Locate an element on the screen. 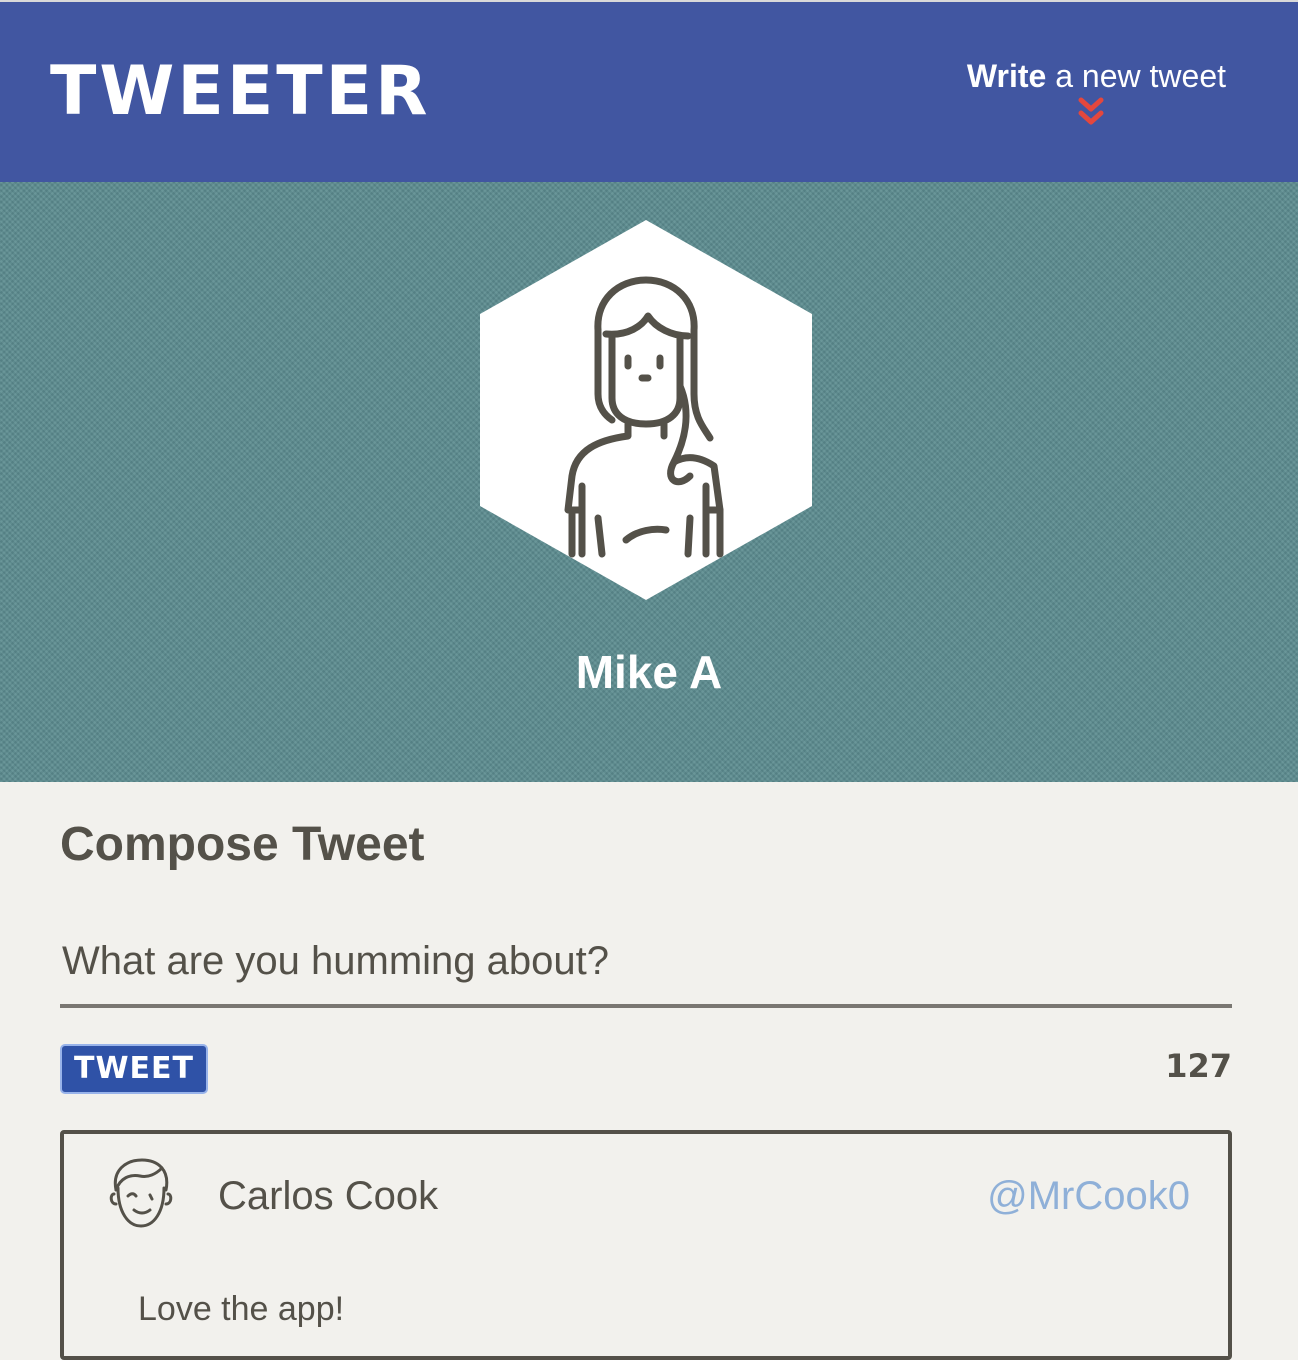 The height and width of the screenshot is (1360, 1298). tweet-input is located at coordinates (646, 963).